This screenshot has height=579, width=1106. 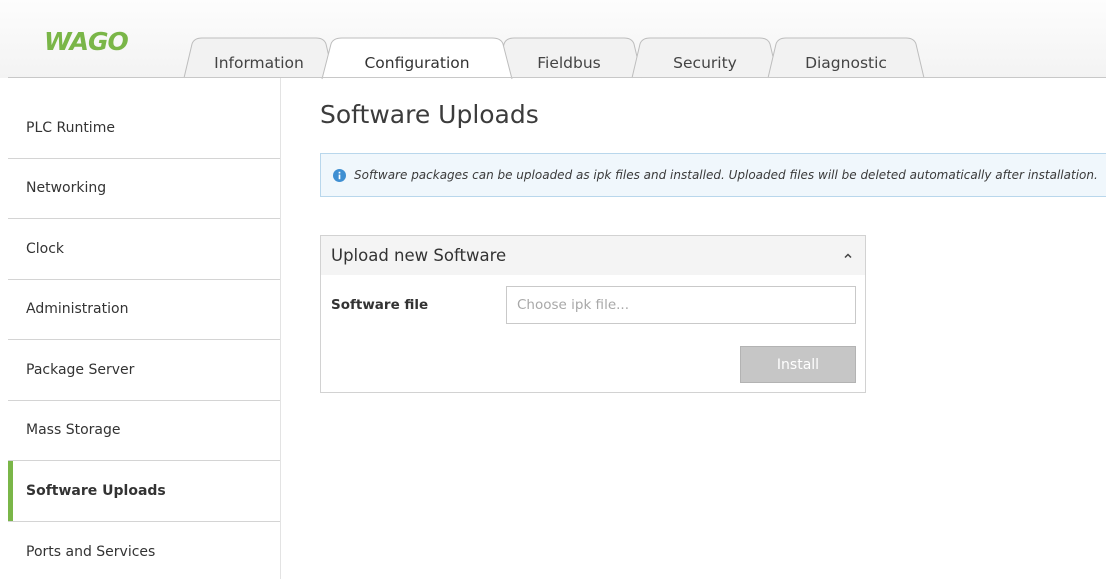 I want to click on sidebar-item-ports-and-services: Ports and Services, so click(x=144, y=550).